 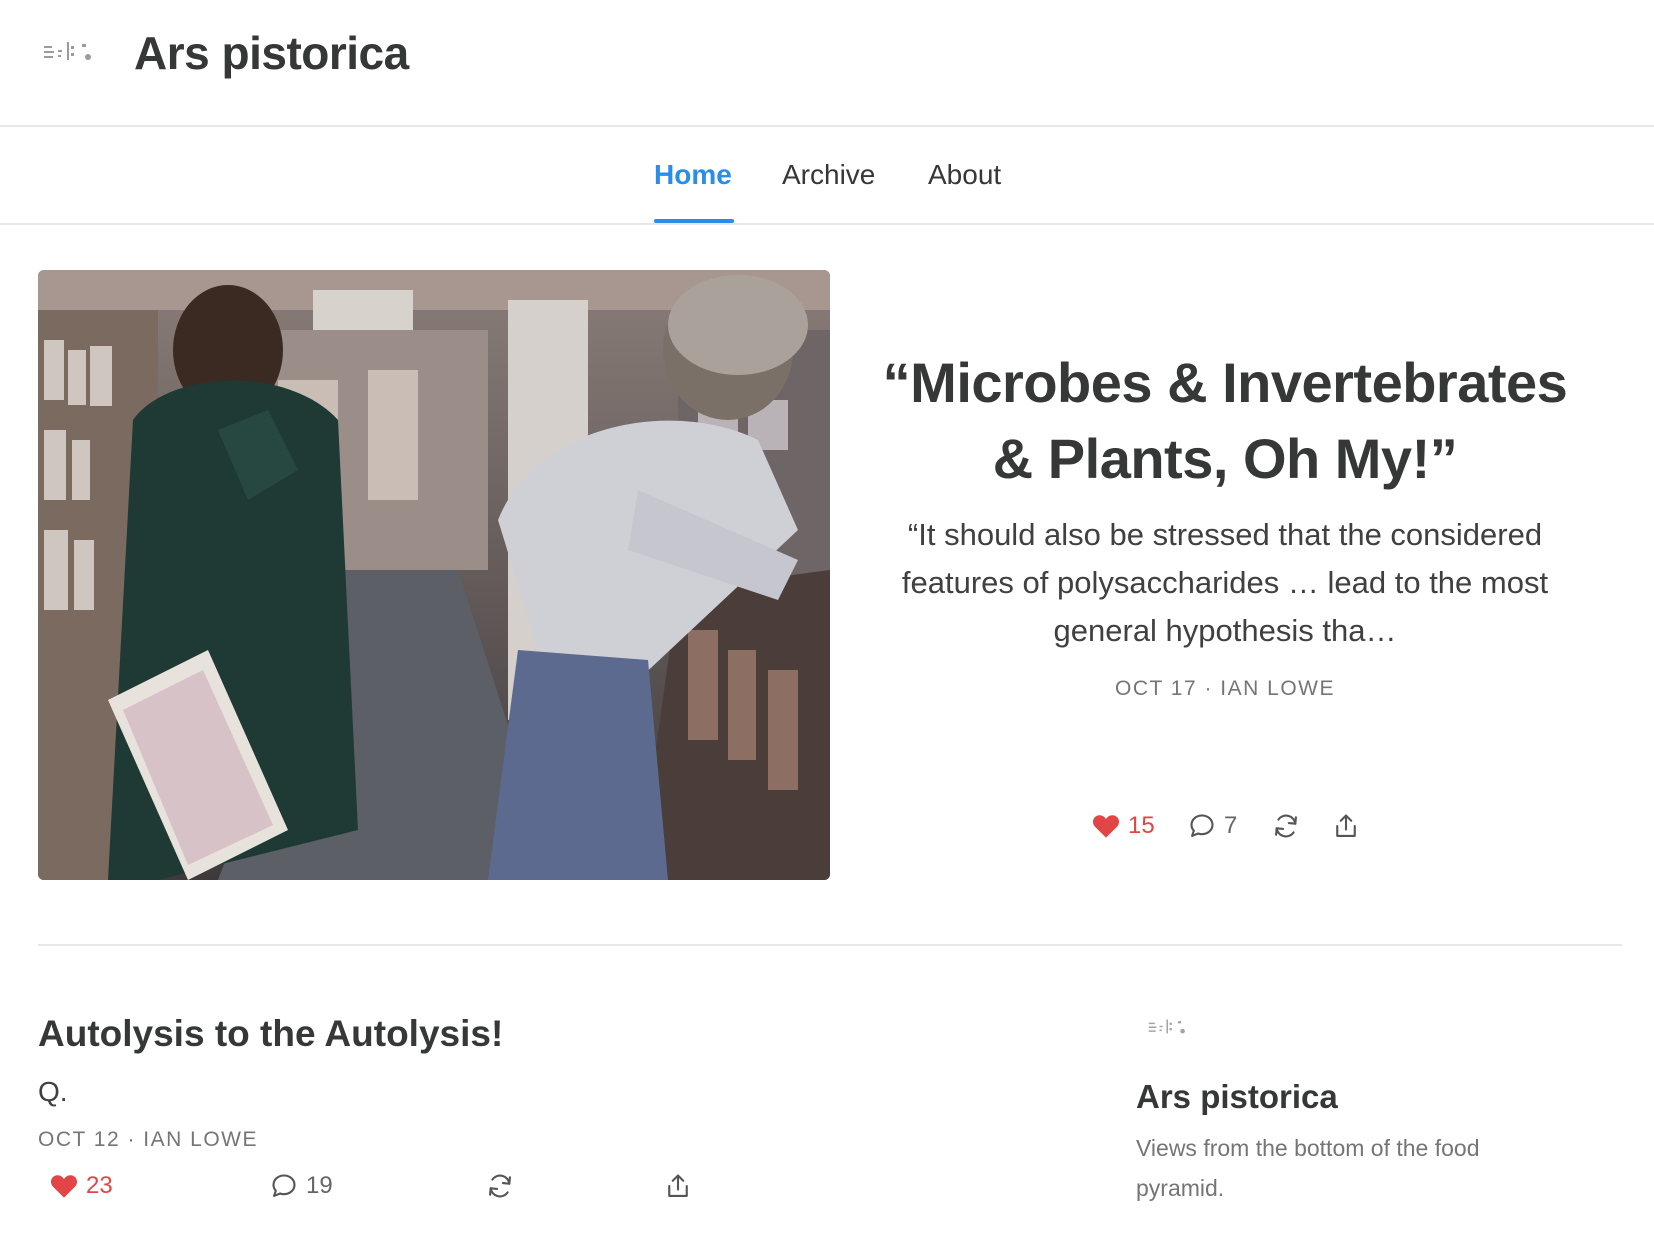 What do you see at coordinates (1231, 825) in the screenshot?
I see `featured-comment-count: 7` at bounding box center [1231, 825].